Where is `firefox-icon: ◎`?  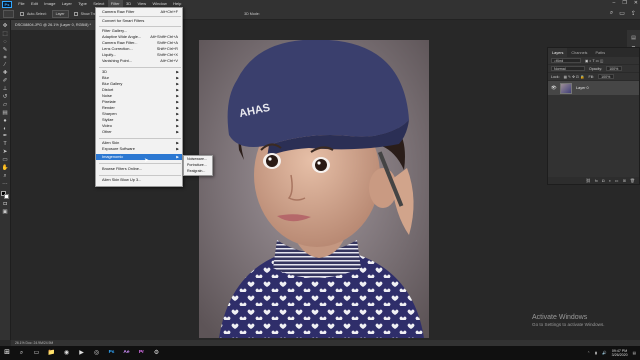
firefox-icon: ◎ is located at coordinates (96, 353).